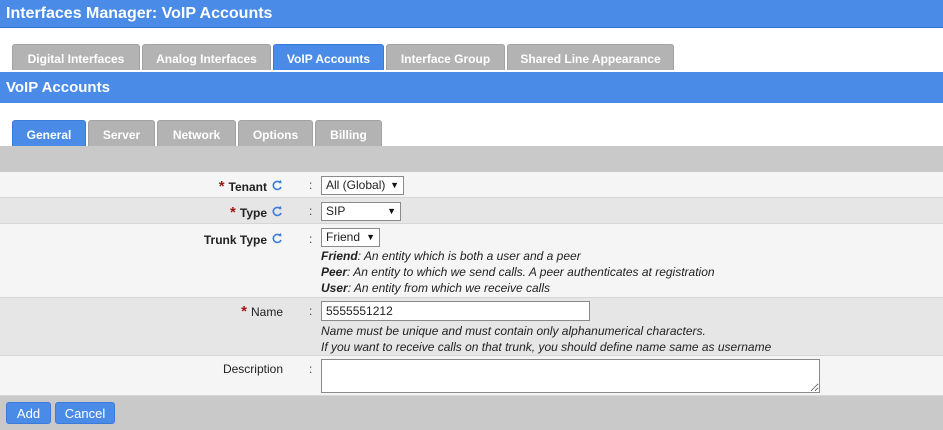 The width and height of the screenshot is (943, 430). Describe the element at coordinates (311, 239) in the screenshot. I see `trunk-type-colon: :` at that location.